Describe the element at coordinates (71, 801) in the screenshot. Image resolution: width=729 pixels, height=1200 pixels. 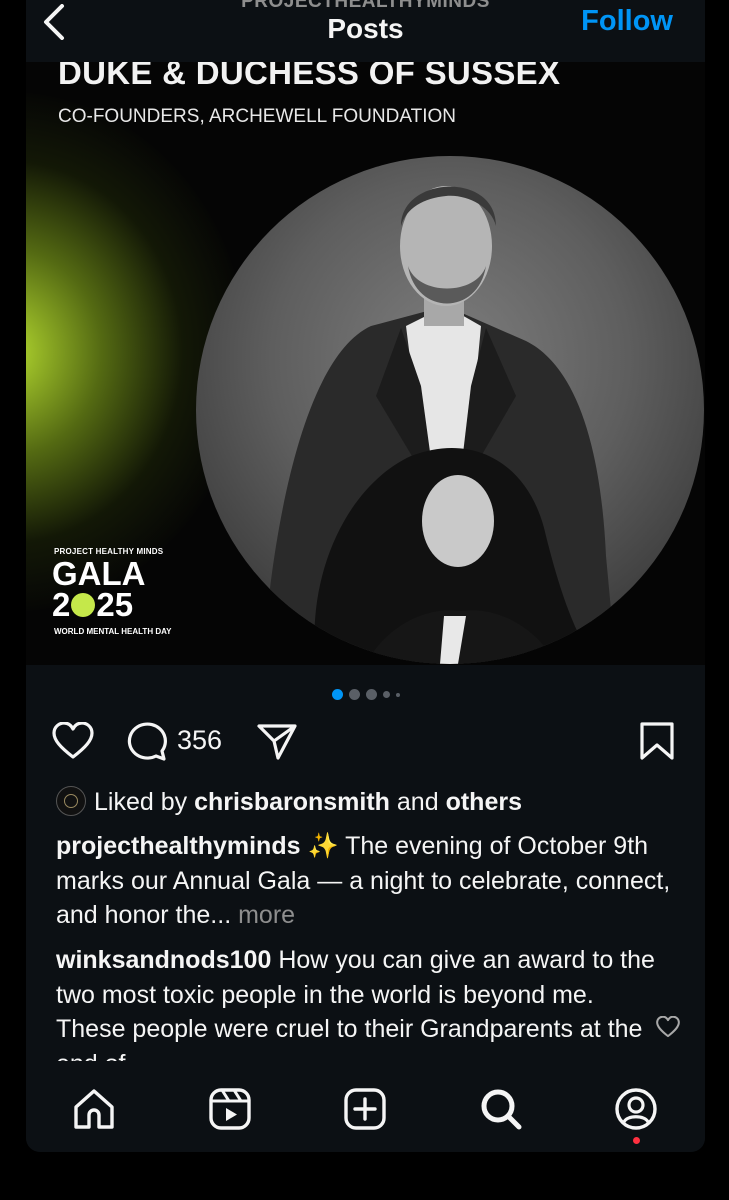
I see `liker-avatar` at that location.